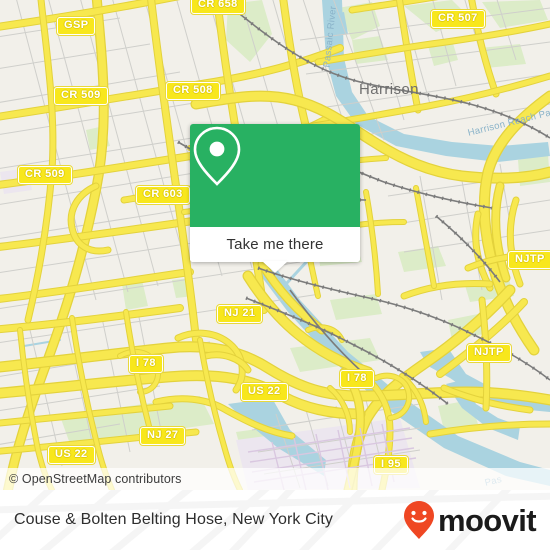 This screenshot has height=550, width=550. I want to click on take-me-there-label: Take me there, so click(275, 244).